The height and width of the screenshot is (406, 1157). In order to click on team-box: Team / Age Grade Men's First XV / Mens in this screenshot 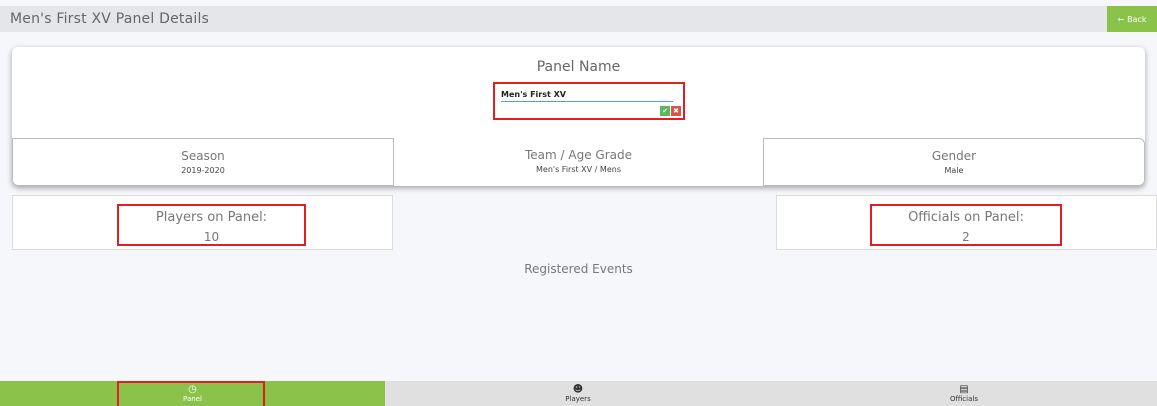, I will do `click(578, 162)`.